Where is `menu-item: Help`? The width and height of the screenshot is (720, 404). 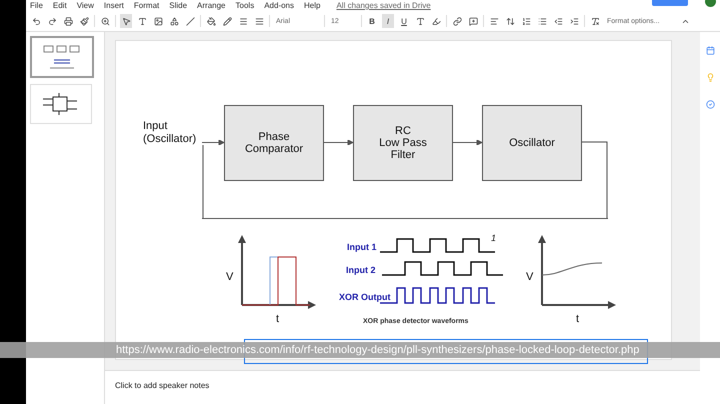
menu-item: Help is located at coordinates (312, 6).